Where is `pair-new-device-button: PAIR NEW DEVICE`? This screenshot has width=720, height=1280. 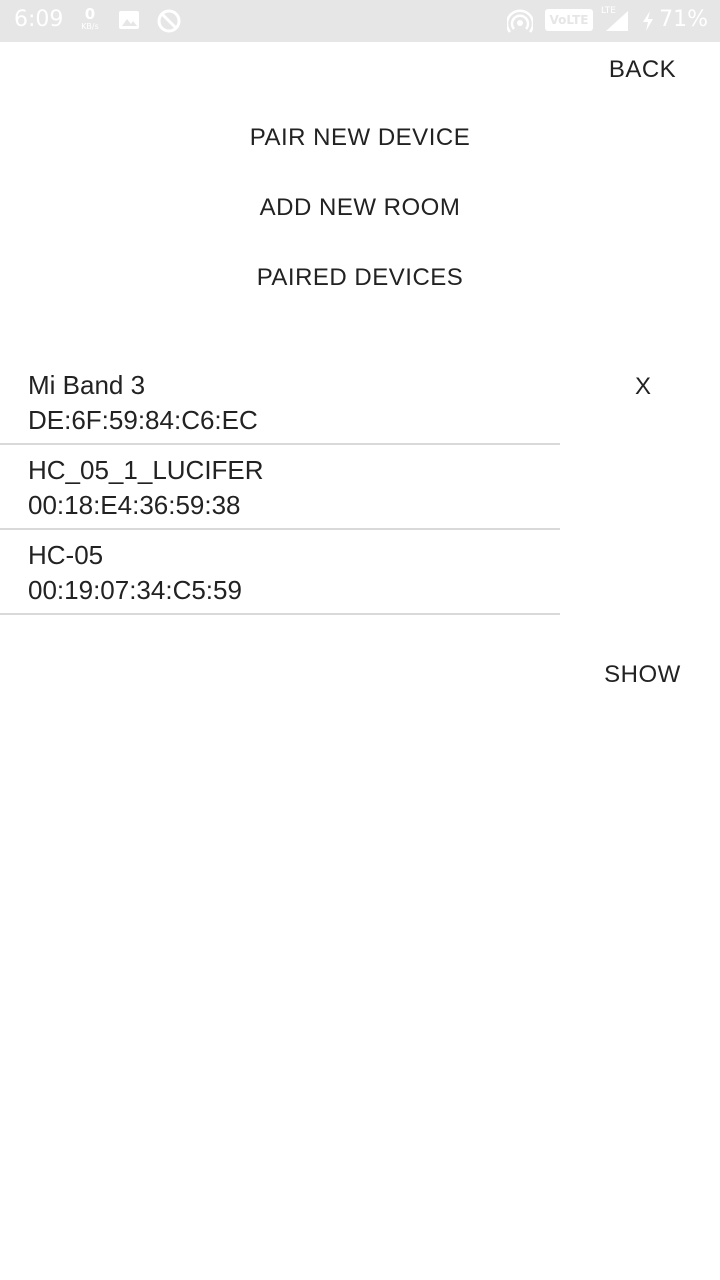
pair-new-device-button: PAIR NEW DEVICE is located at coordinates (360, 138).